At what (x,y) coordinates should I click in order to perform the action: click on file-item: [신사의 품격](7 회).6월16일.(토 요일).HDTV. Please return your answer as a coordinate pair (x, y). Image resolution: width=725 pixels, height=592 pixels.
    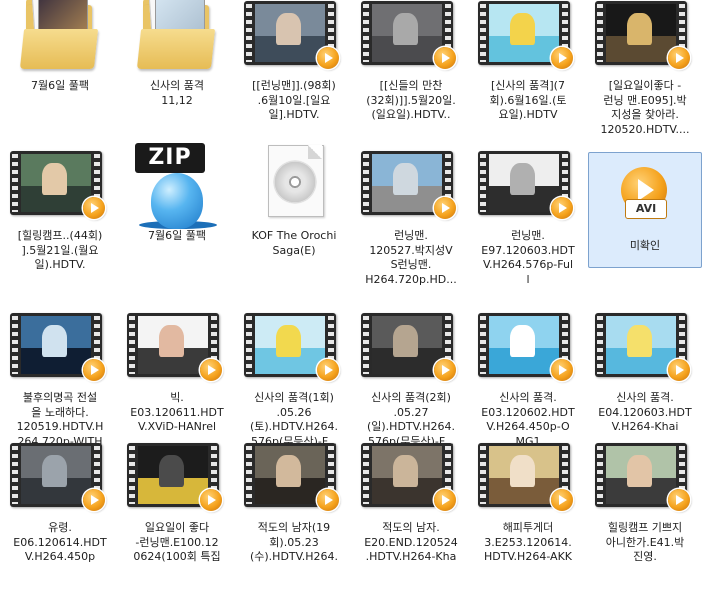
    Looking at the image, I should click on (528, 75).